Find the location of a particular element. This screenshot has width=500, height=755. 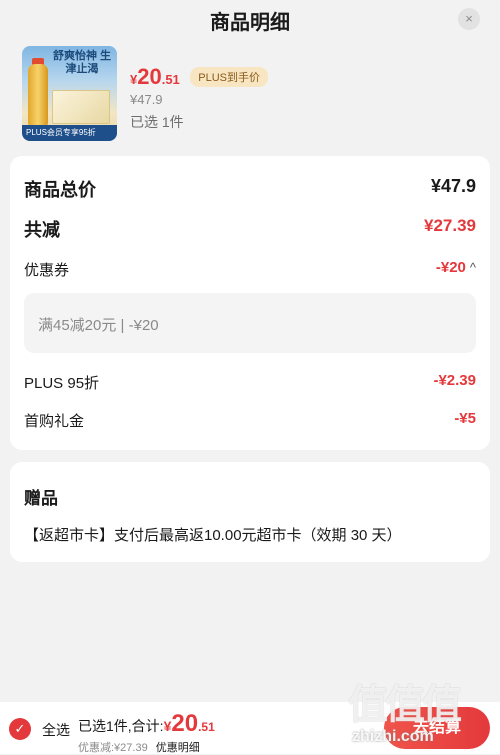

price-main: 20 is located at coordinates (149, 76).